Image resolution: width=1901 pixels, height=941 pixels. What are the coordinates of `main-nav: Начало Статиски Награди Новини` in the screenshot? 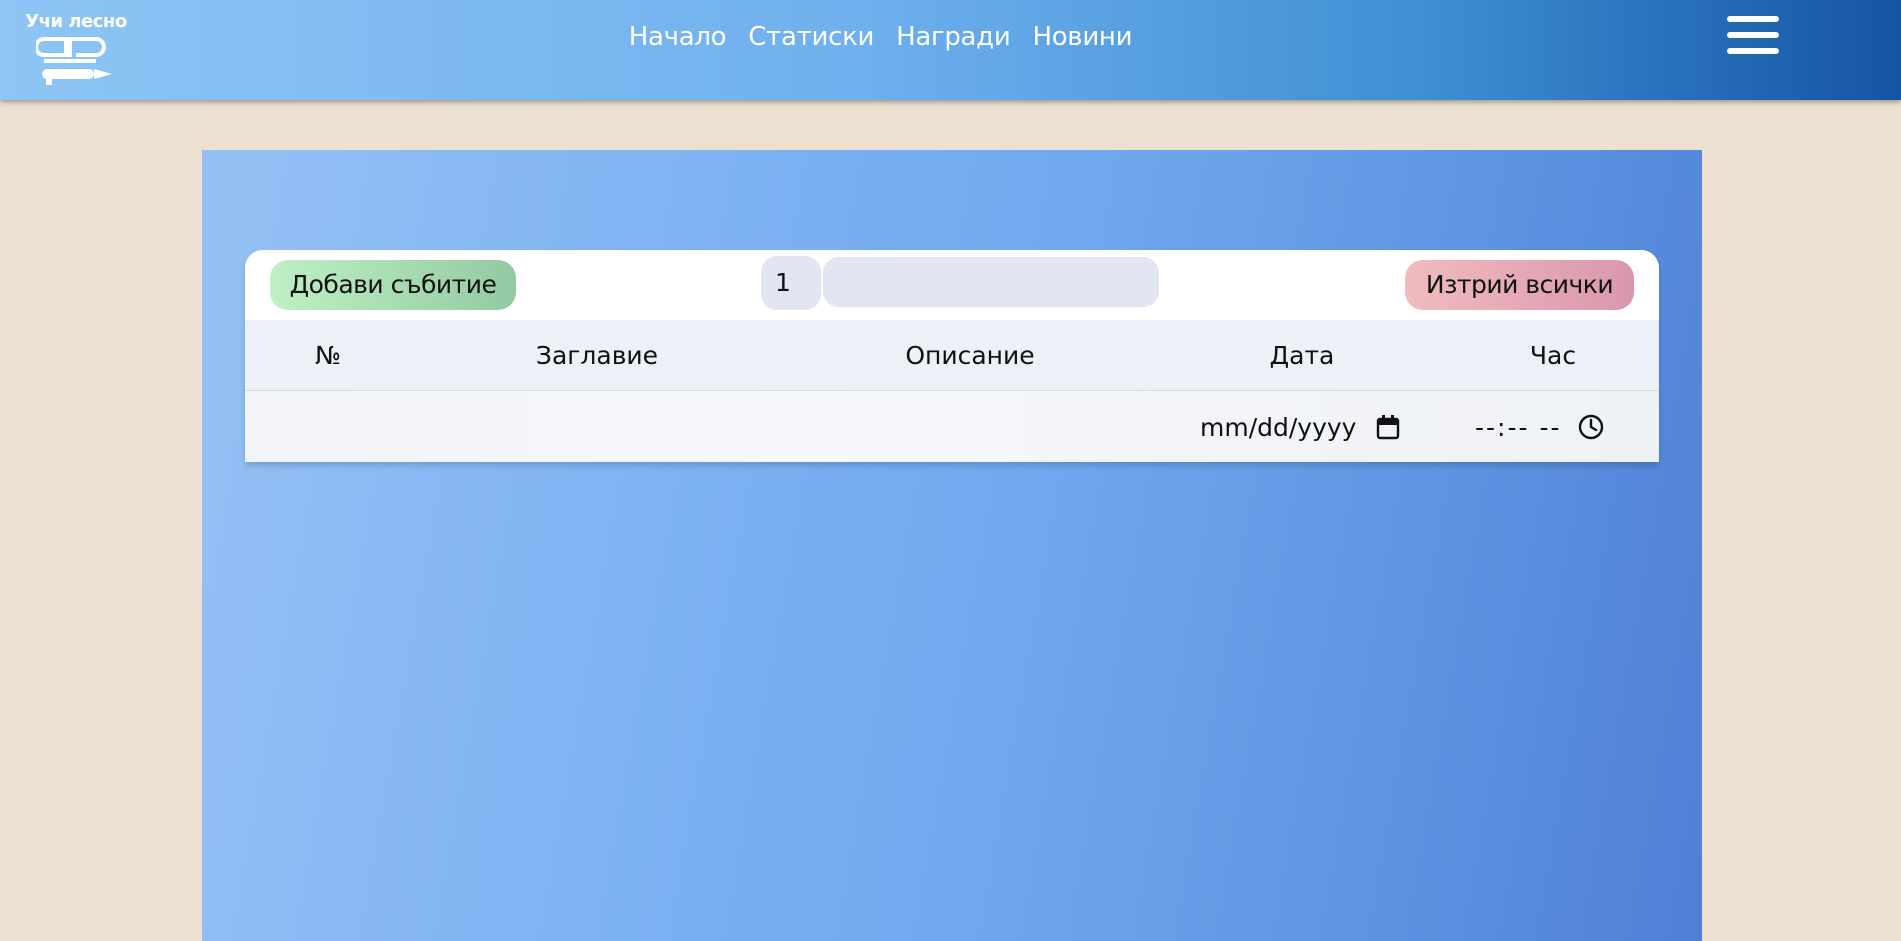 It's located at (950, 37).